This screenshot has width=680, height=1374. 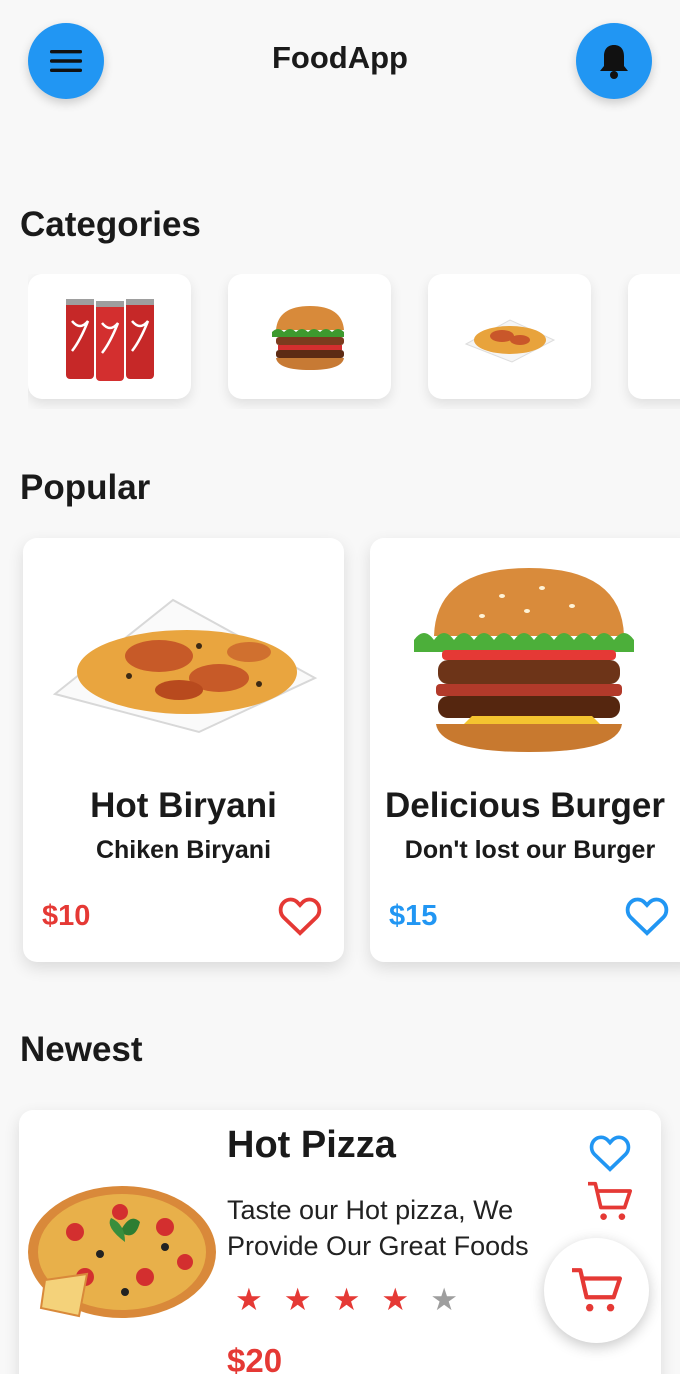 I want to click on popular-item-name: Hot Biryani, so click(x=183, y=805).